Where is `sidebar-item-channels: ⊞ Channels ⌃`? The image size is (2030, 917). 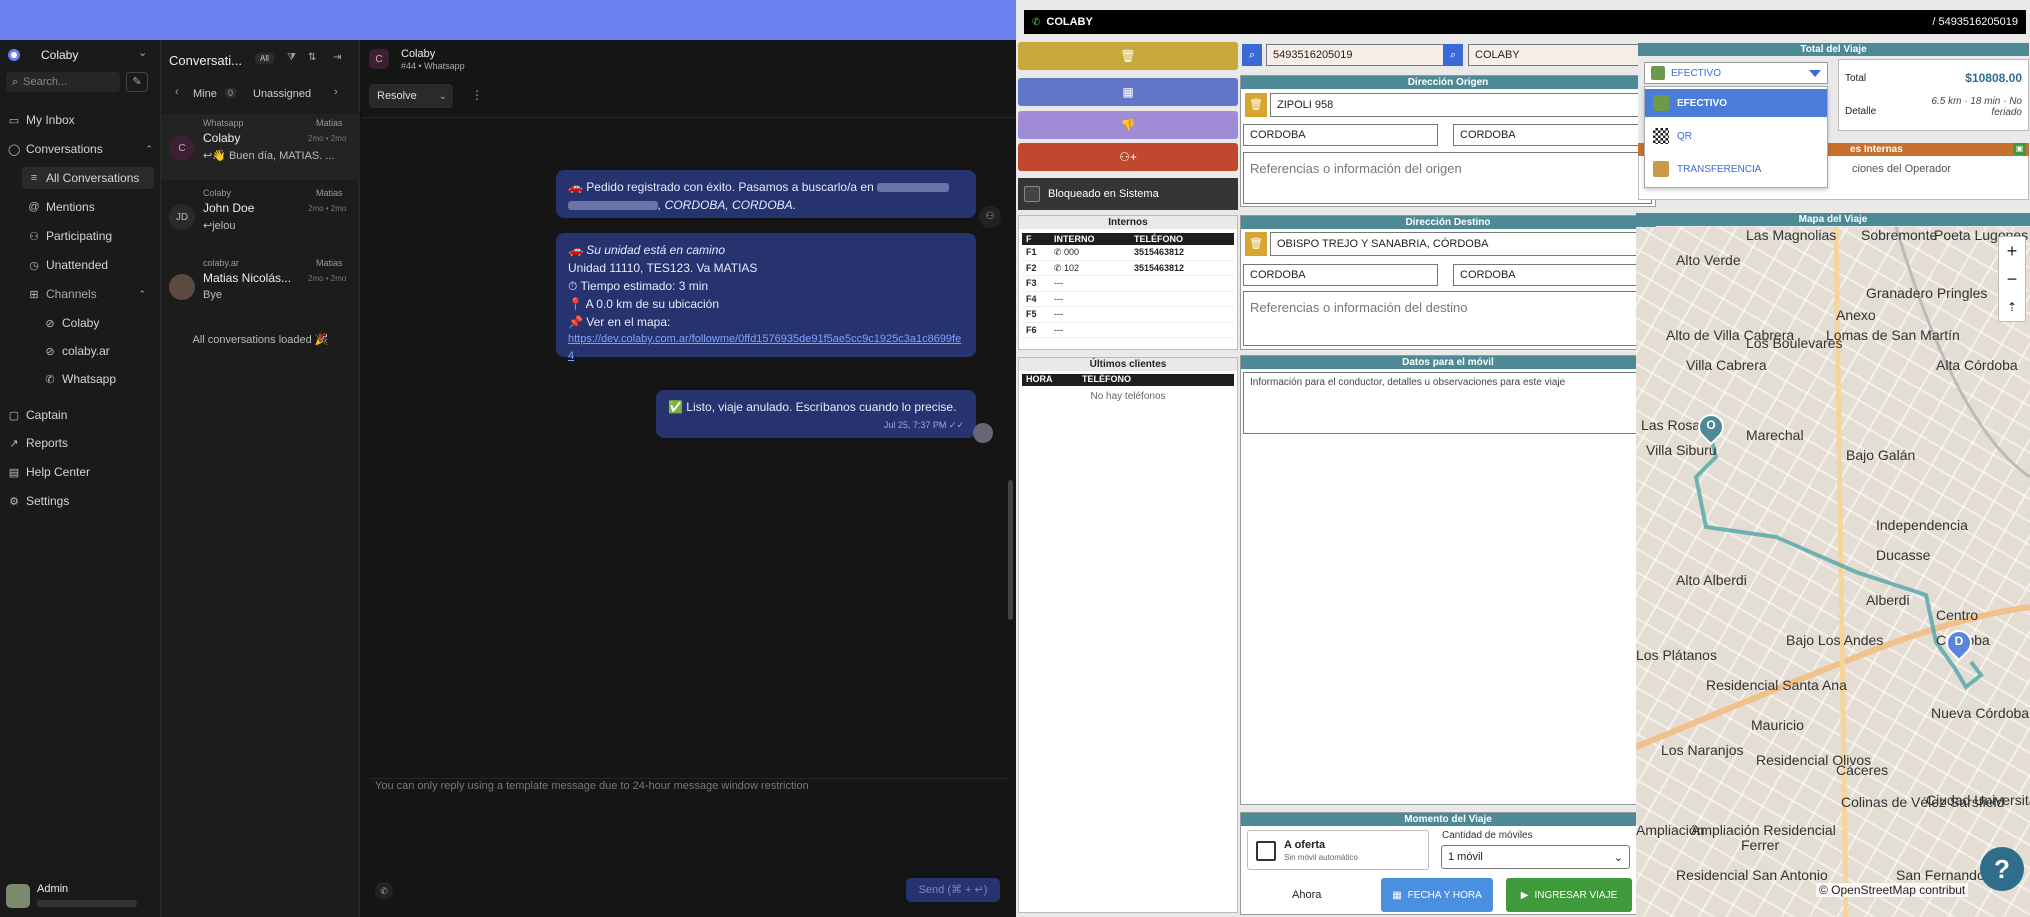
sidebar-item-channels: ⊞ Channels ⌃ is located at coordinates (87, 294).